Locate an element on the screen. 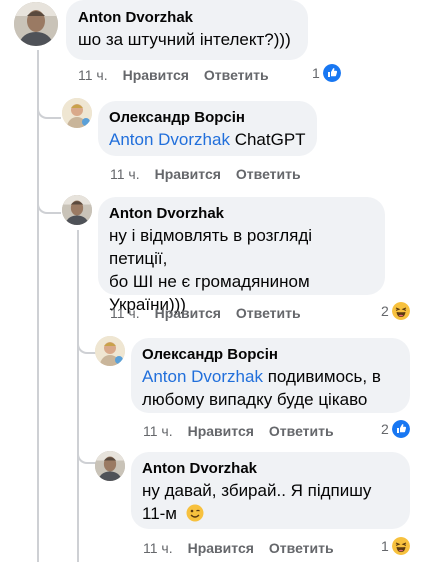 Image resolution: width=423 pixels, height=562 pixels. comment-text-line: ну і відмовлять в розгляді петиції, is located at coordinates (211, 247).